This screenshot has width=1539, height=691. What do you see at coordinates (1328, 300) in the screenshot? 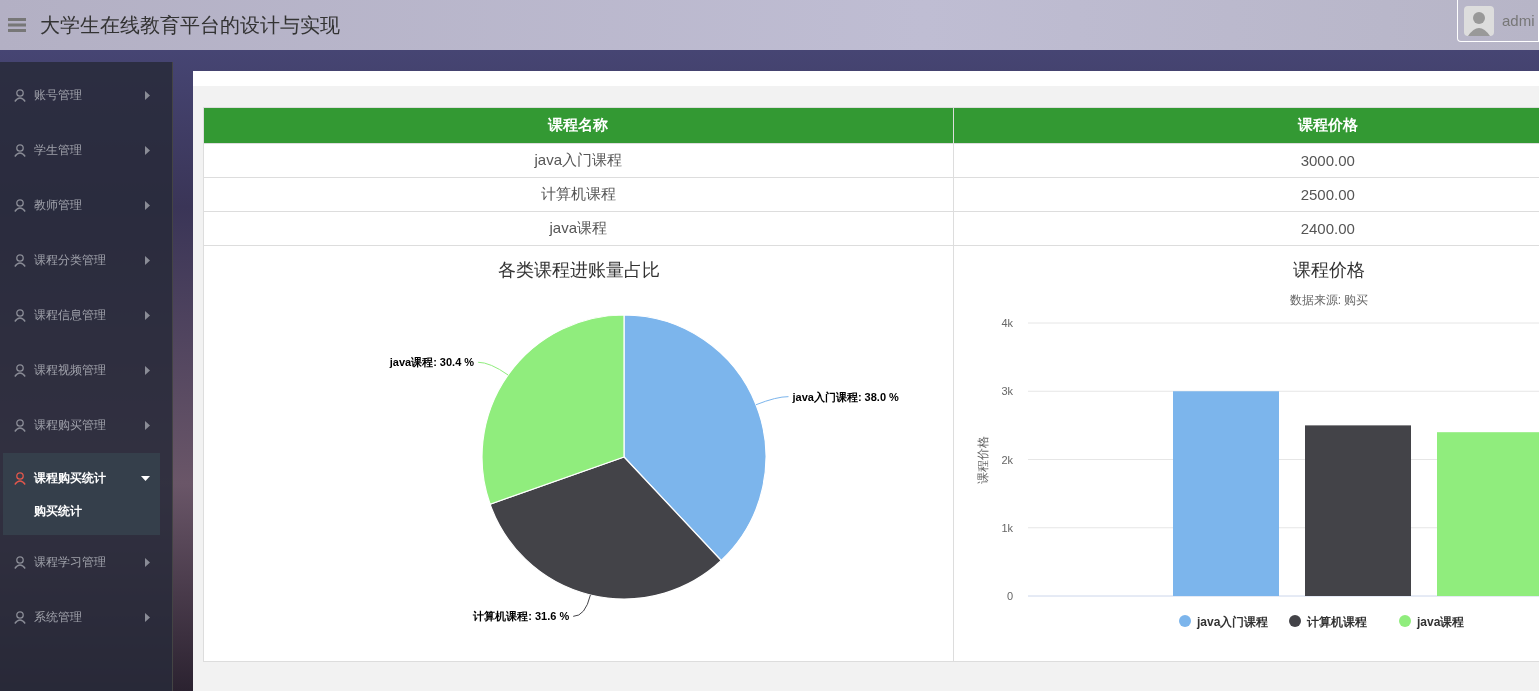
I see `chart-subtitle: 数据来源: 购买` at bounding box center [1328, 300].